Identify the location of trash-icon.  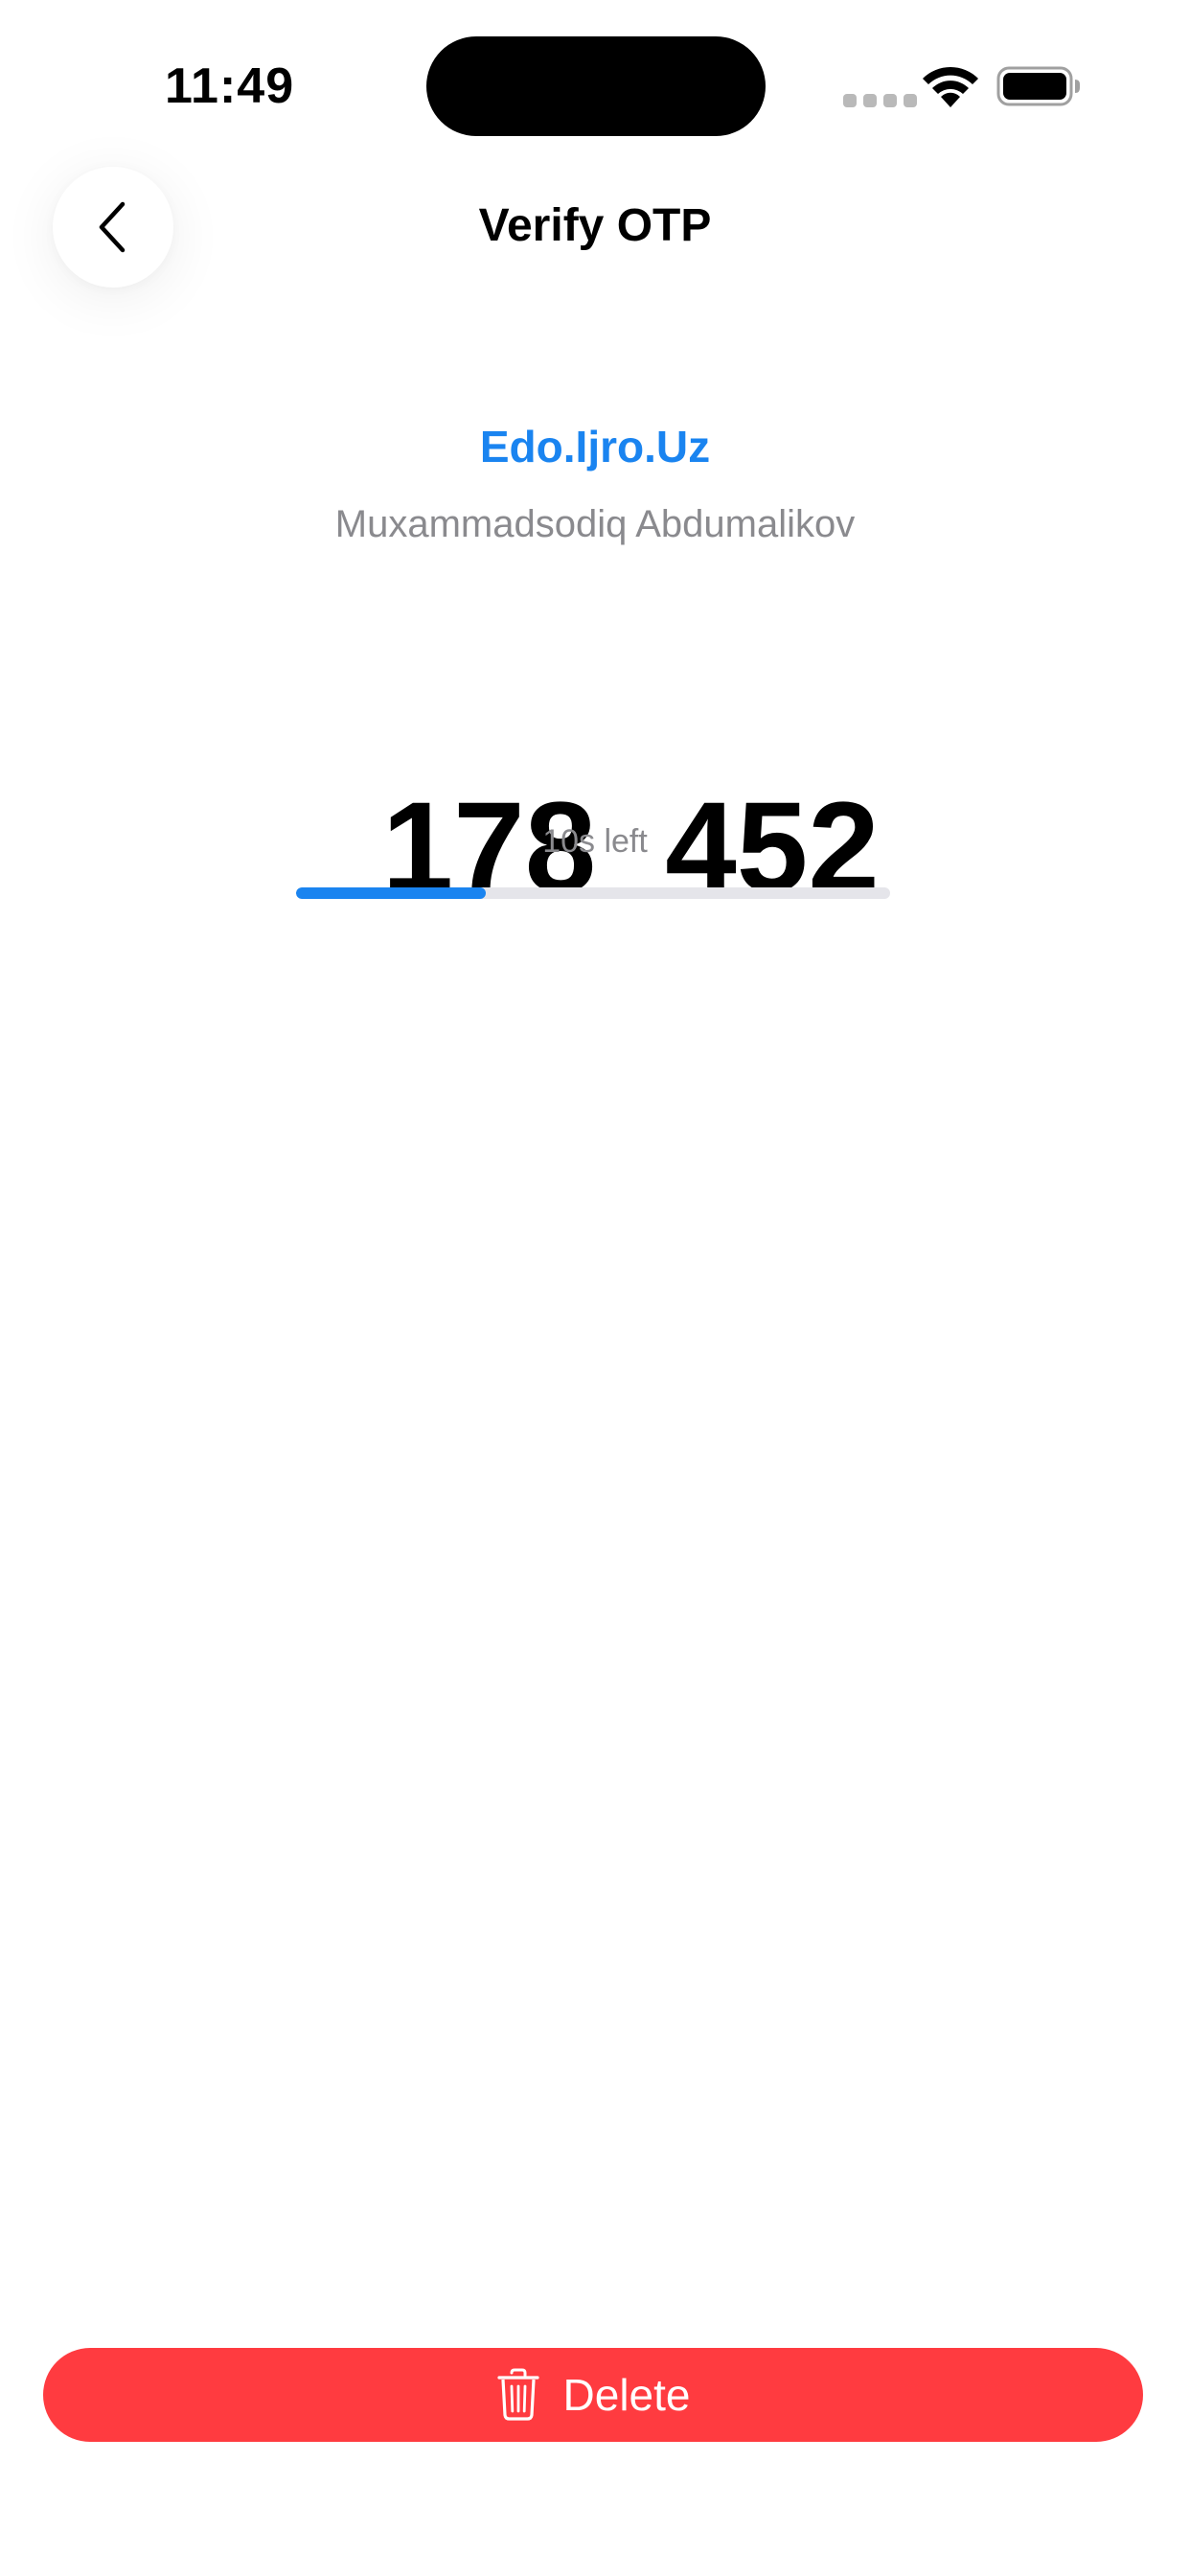
(517, 2394).